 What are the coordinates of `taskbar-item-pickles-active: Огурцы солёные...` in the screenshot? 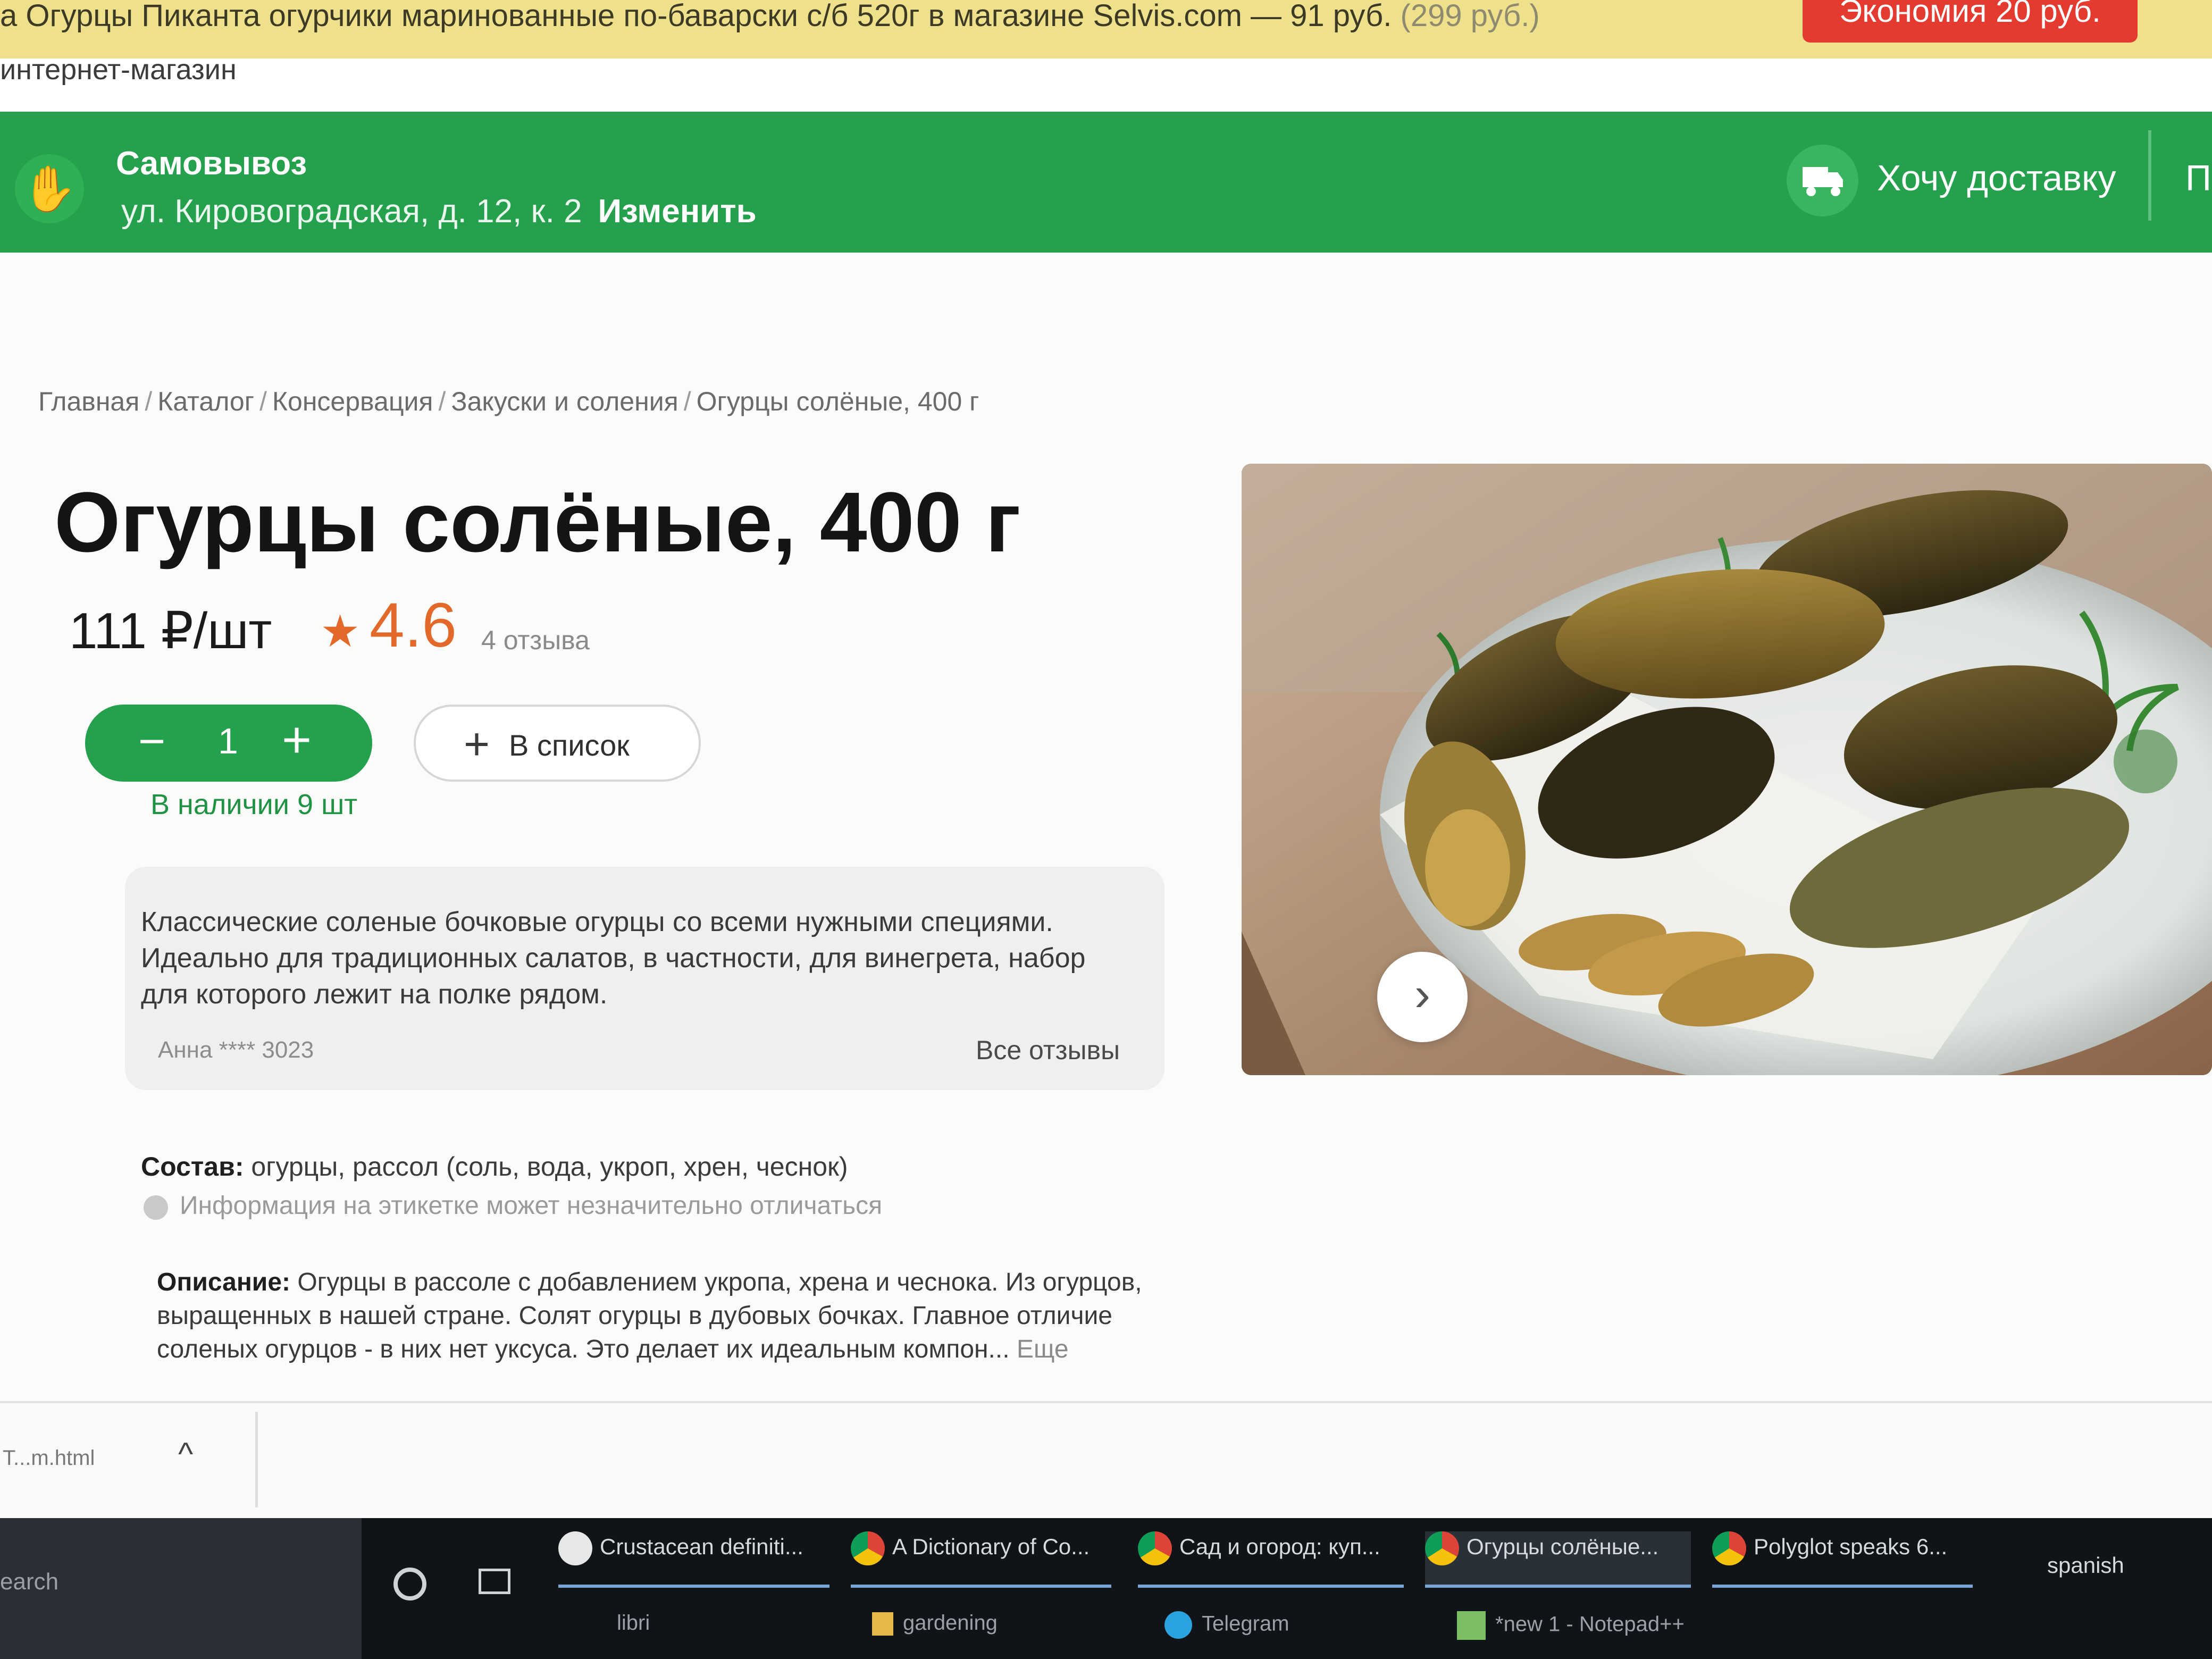 It's located at (1558, 1559).